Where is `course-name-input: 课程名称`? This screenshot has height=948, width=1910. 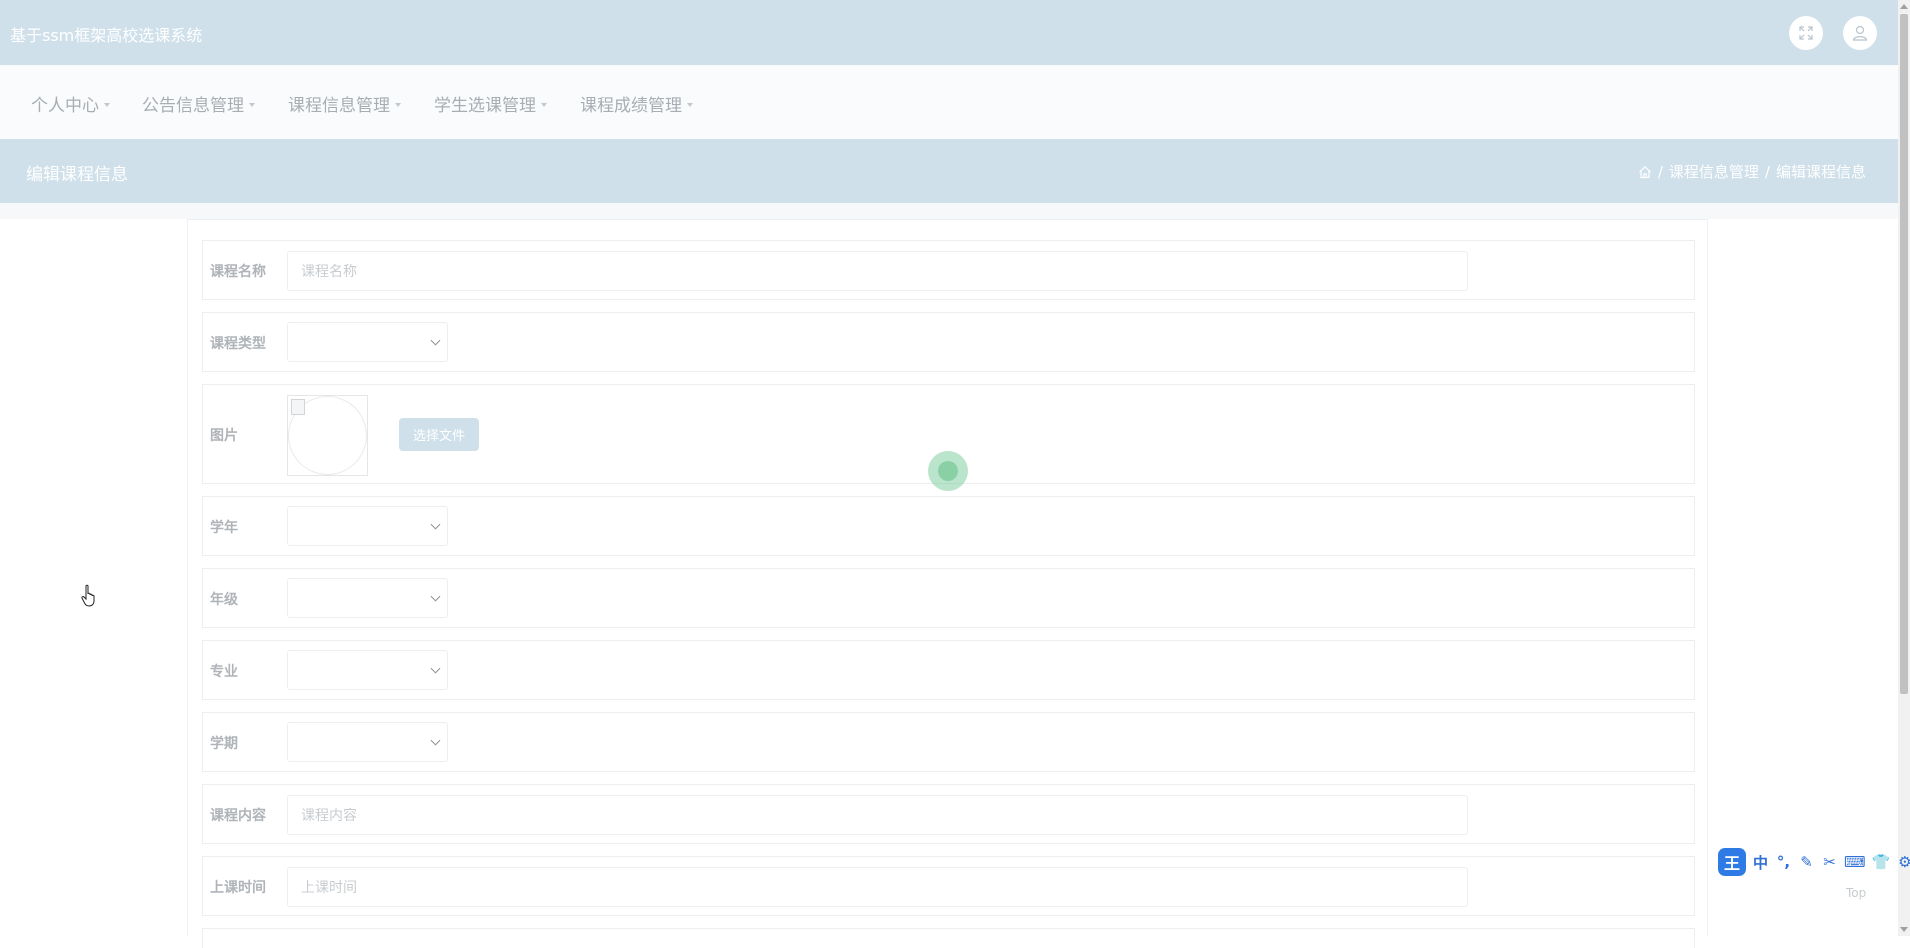 course-name-input: 课程名称 is located at coordinates (877, 271).